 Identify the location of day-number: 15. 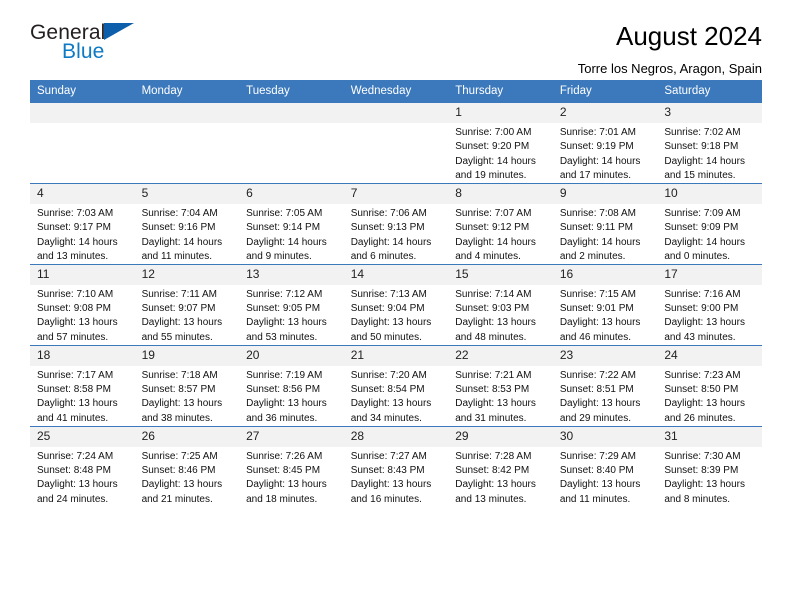
(500, 275).